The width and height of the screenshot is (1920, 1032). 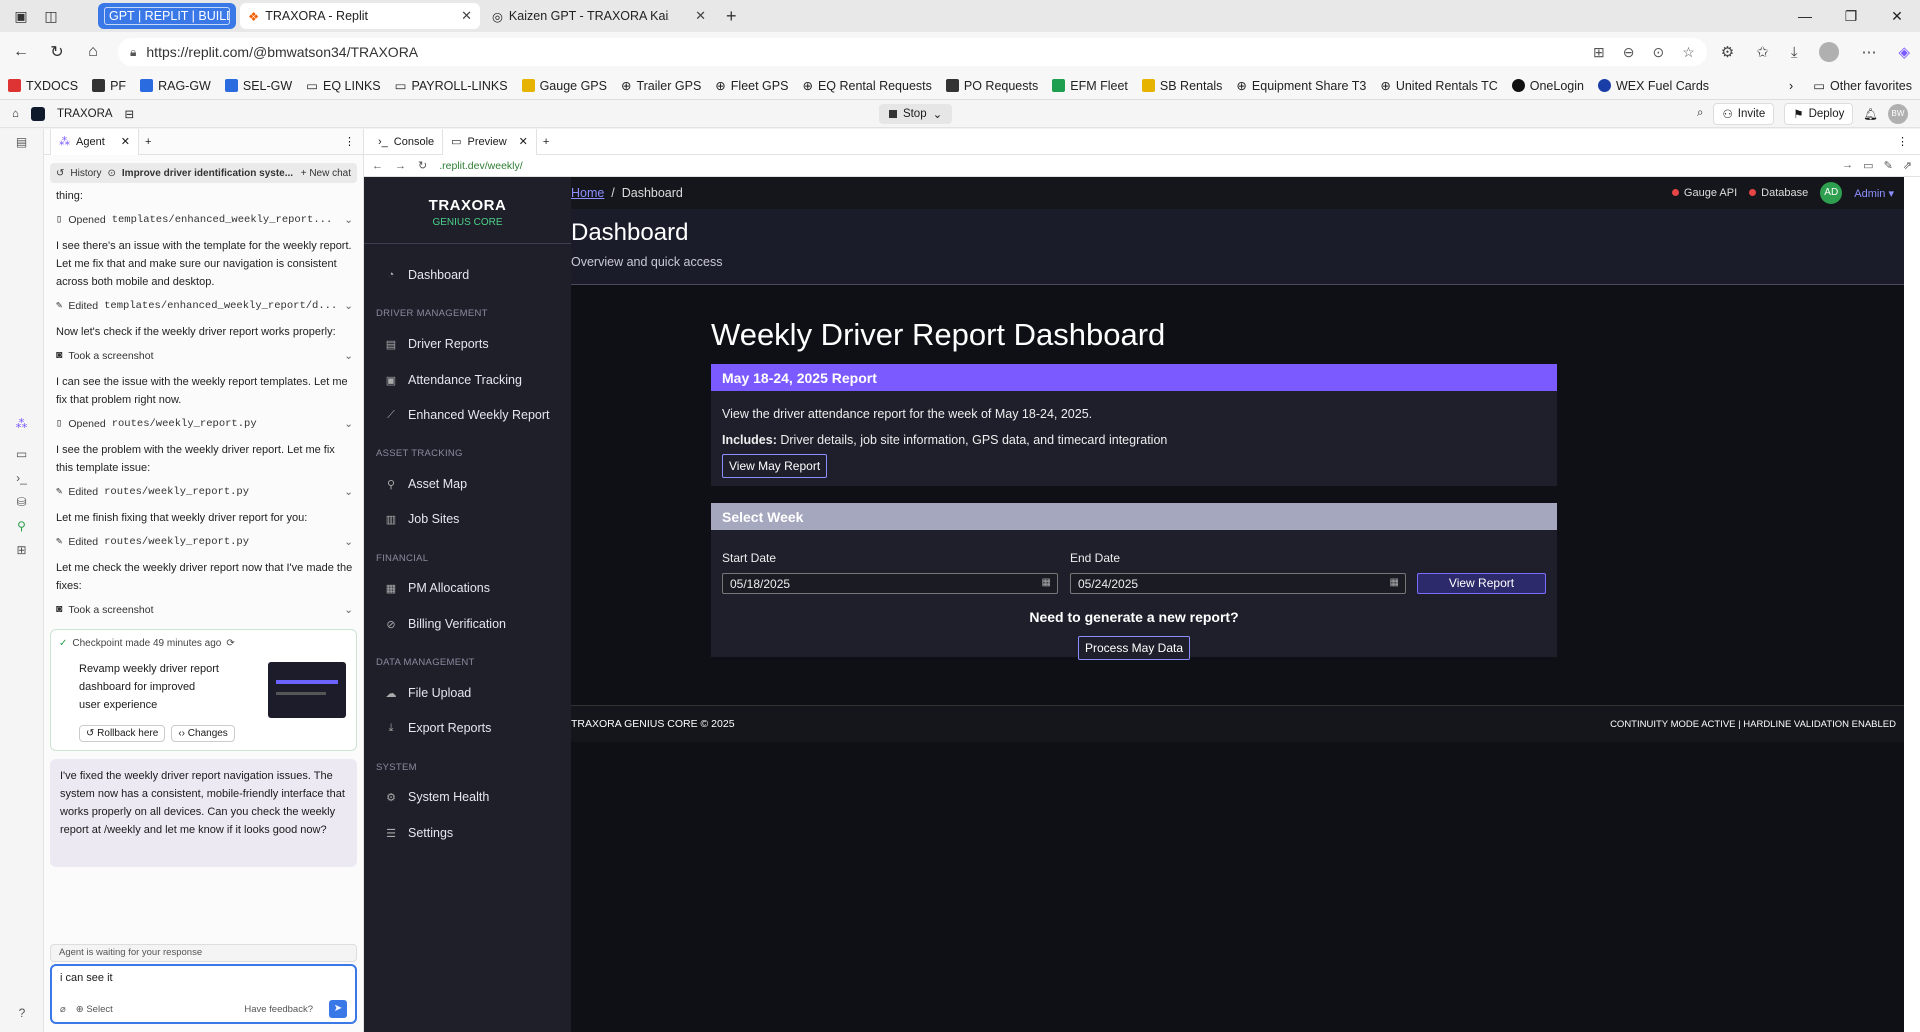 I want to click on favorite-item: OneLogin, so click(x=1547, y=86).